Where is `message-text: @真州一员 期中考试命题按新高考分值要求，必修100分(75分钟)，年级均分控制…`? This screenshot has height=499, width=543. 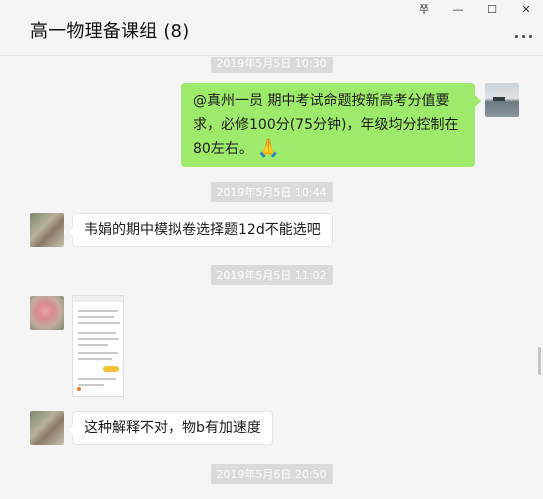
message-text: @真州一员 期中考试命题按新高考分值要求，必修100分(75分钟)，年级均分控制… is located at coordinates (326, 125).